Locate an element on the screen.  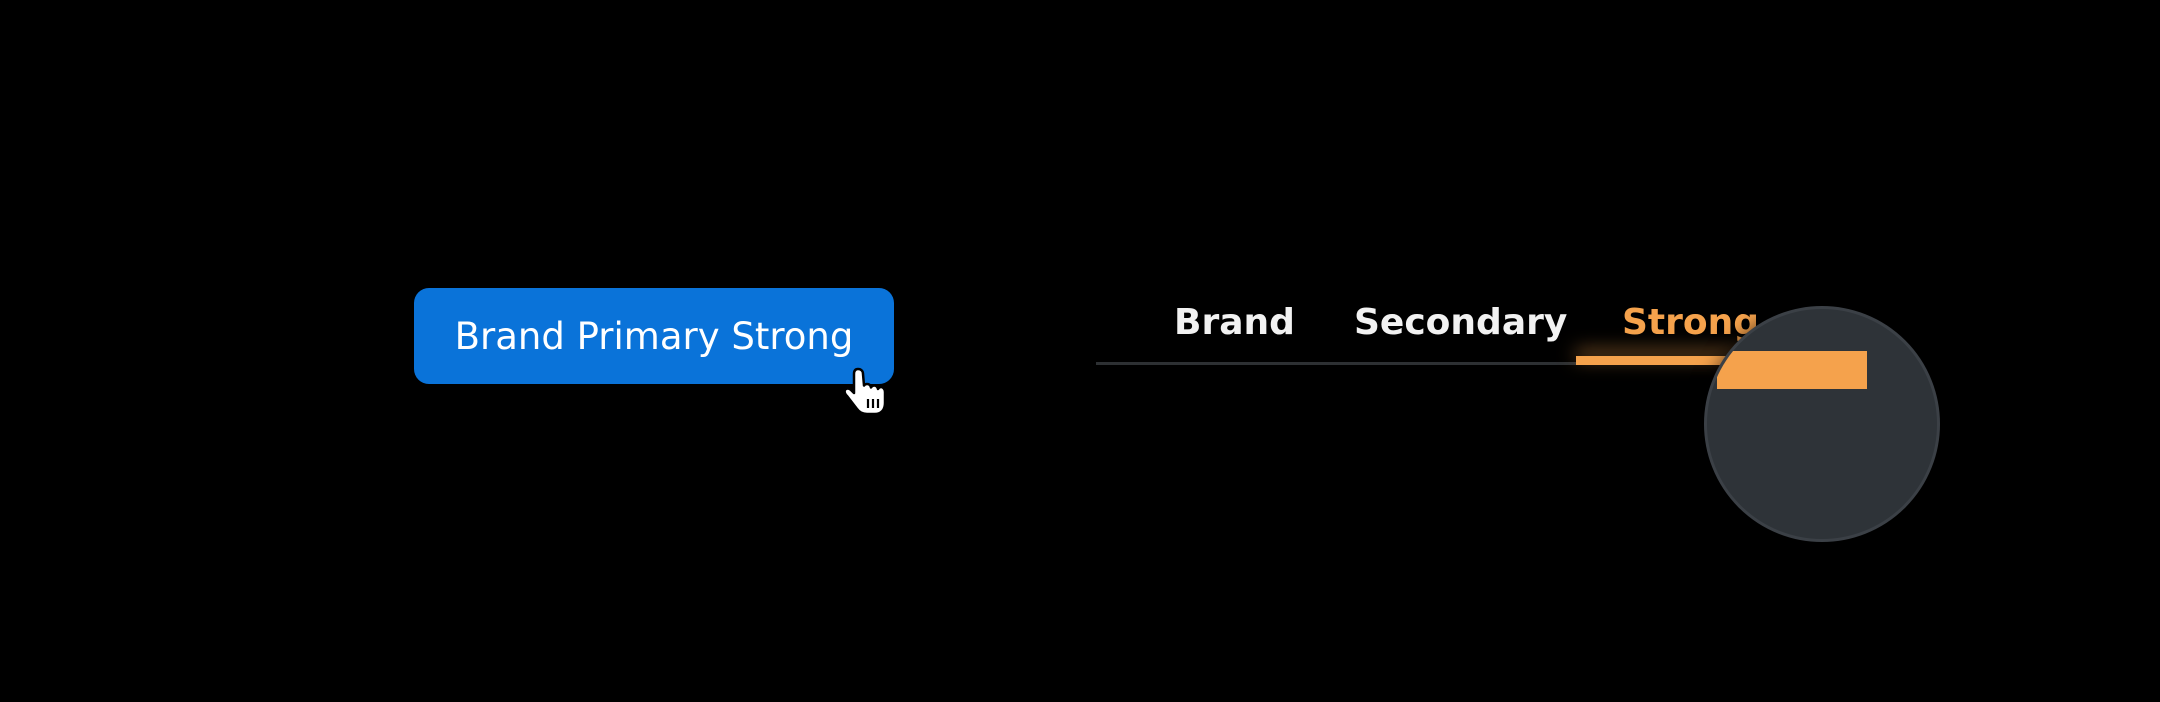
tab-secondary: Secondary is located at coordinates (1460, 322).